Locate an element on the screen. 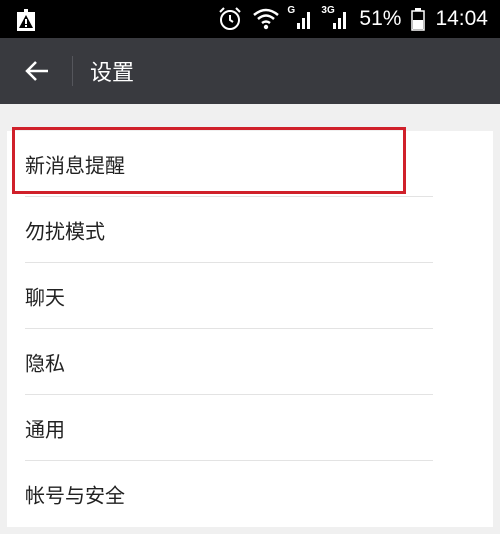 The width and height of the screenshot is (500, 534). settings-item-new-message-notification: 新消息提醒 is located at coordinates (250, 164).